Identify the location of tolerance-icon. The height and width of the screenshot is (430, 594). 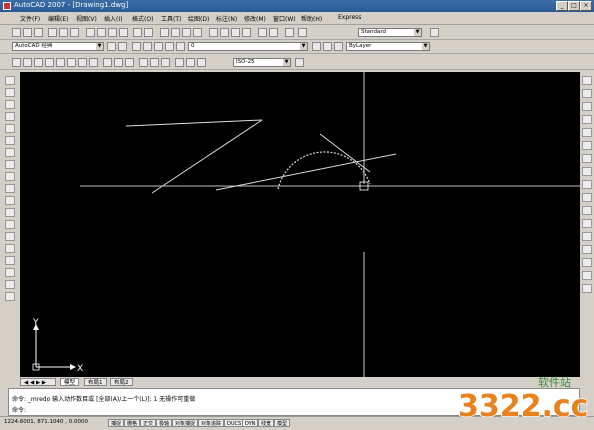
(154, 62).